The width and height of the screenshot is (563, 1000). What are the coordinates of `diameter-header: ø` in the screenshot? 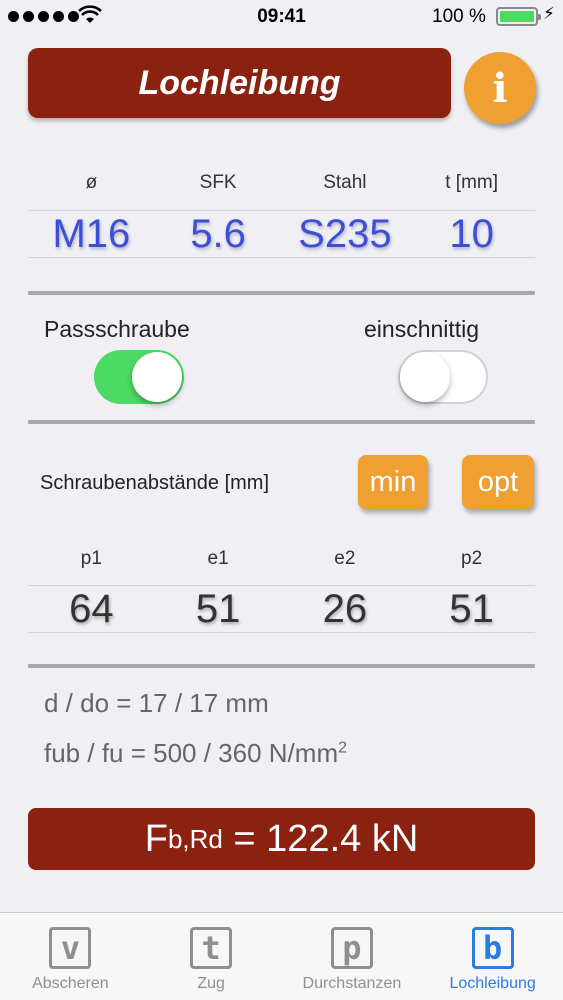 It's located at (91, 182).